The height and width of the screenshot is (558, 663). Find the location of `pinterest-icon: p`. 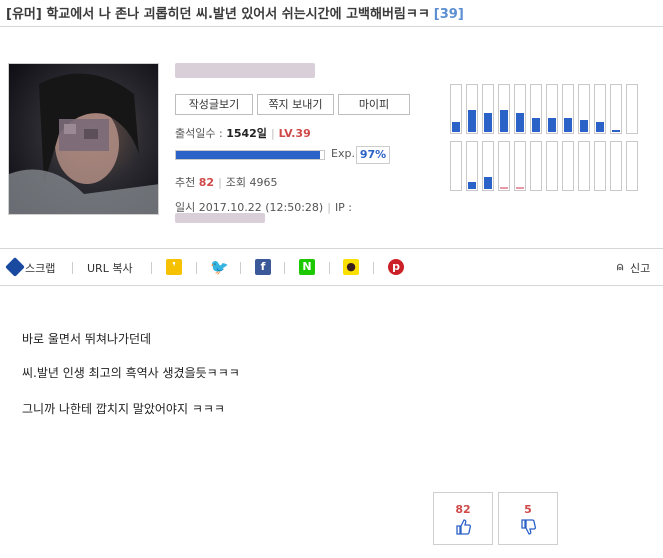

pinterest-icon: p is located at coordinates (396, 267).